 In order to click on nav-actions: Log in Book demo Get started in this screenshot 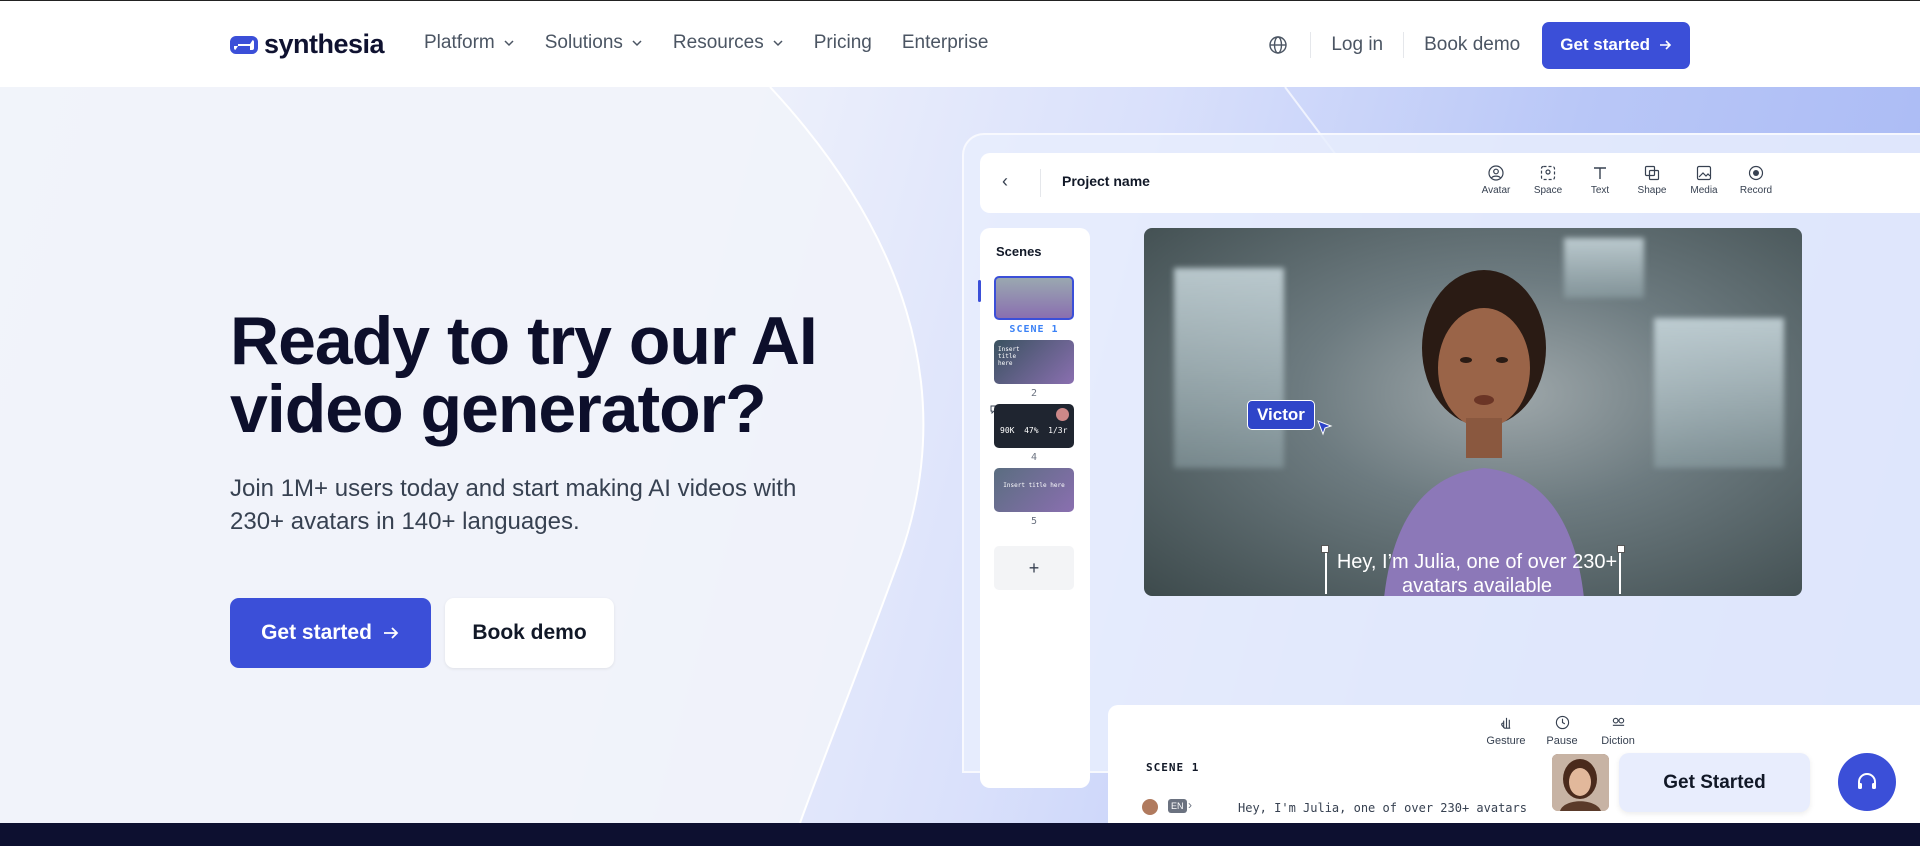, I will do `click(1479, 45)`.